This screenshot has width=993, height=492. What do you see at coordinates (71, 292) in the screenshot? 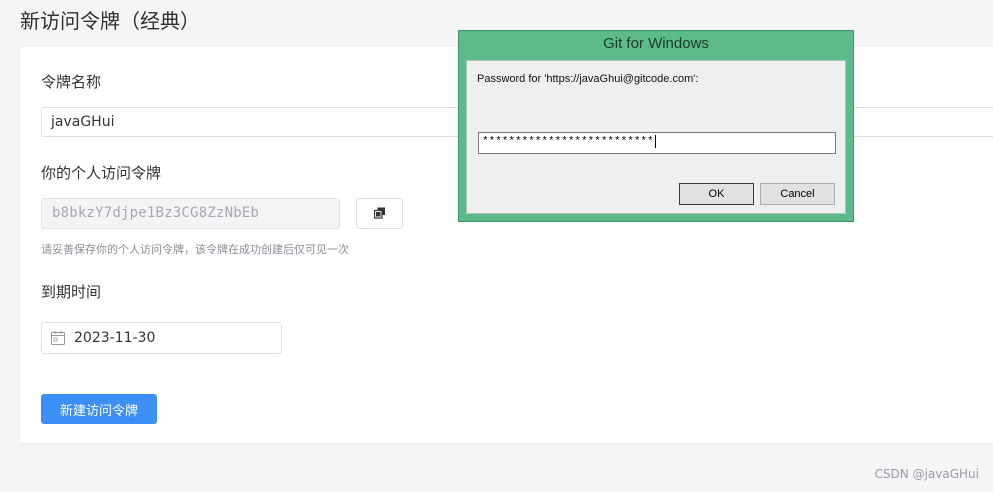
I see `expiry-label: 到期时间` at bounding box center [71, 292].